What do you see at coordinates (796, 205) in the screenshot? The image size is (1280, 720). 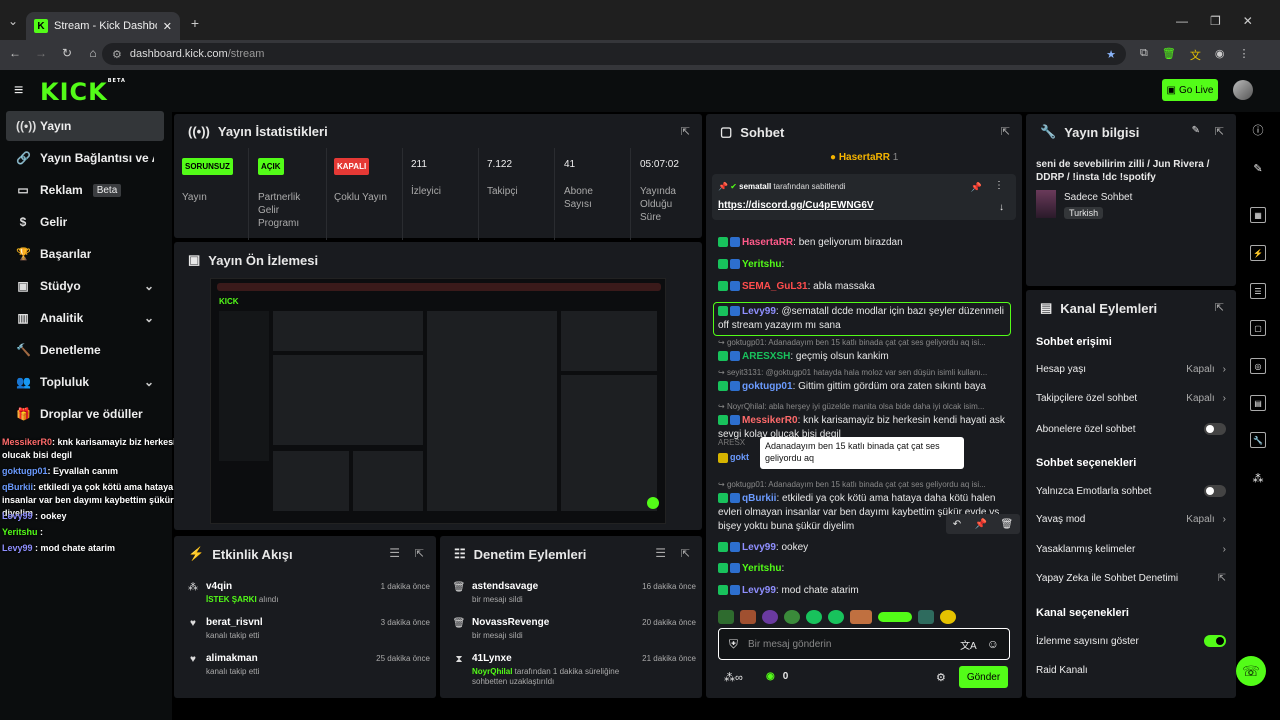 I see `pinned-link: https://discord.gg/Cu4pEWNG6V` at bounding box center [796, 205].